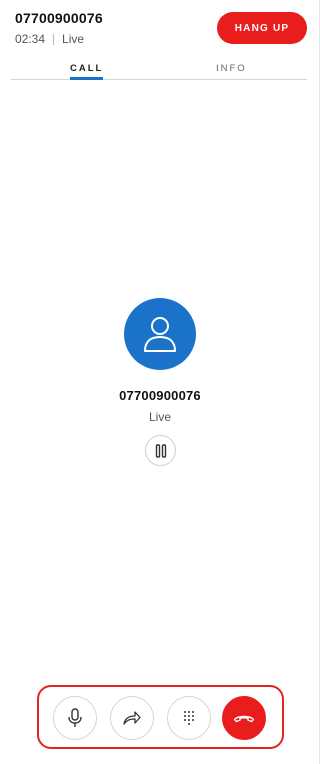 The image size is (320, 764). Describe the element at coordinates (160, 717) in the screenshot. I see `call-controls` at that location.